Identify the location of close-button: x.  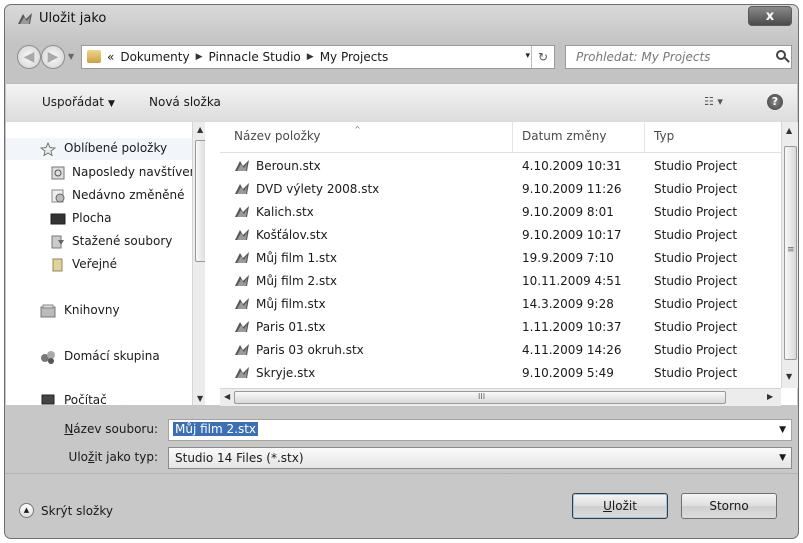
(770, 16).